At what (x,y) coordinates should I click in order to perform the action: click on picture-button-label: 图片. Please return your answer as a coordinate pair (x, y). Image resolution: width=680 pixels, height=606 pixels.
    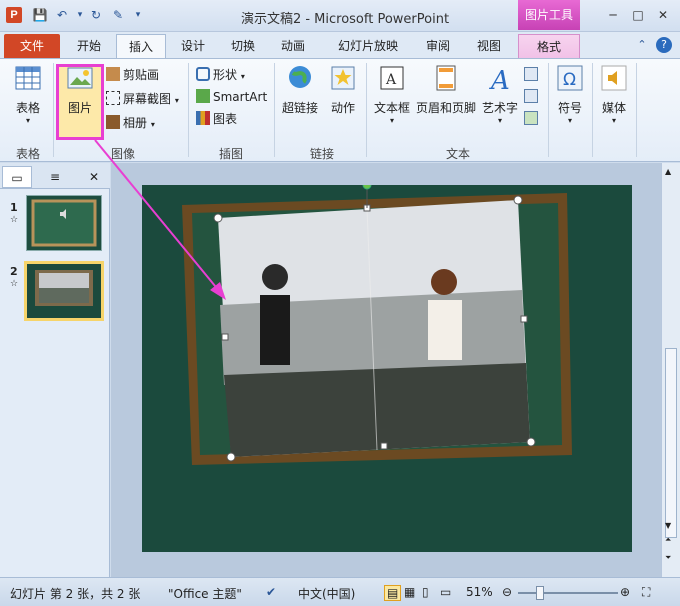
    Looking at the image, I should click on (79, 108).